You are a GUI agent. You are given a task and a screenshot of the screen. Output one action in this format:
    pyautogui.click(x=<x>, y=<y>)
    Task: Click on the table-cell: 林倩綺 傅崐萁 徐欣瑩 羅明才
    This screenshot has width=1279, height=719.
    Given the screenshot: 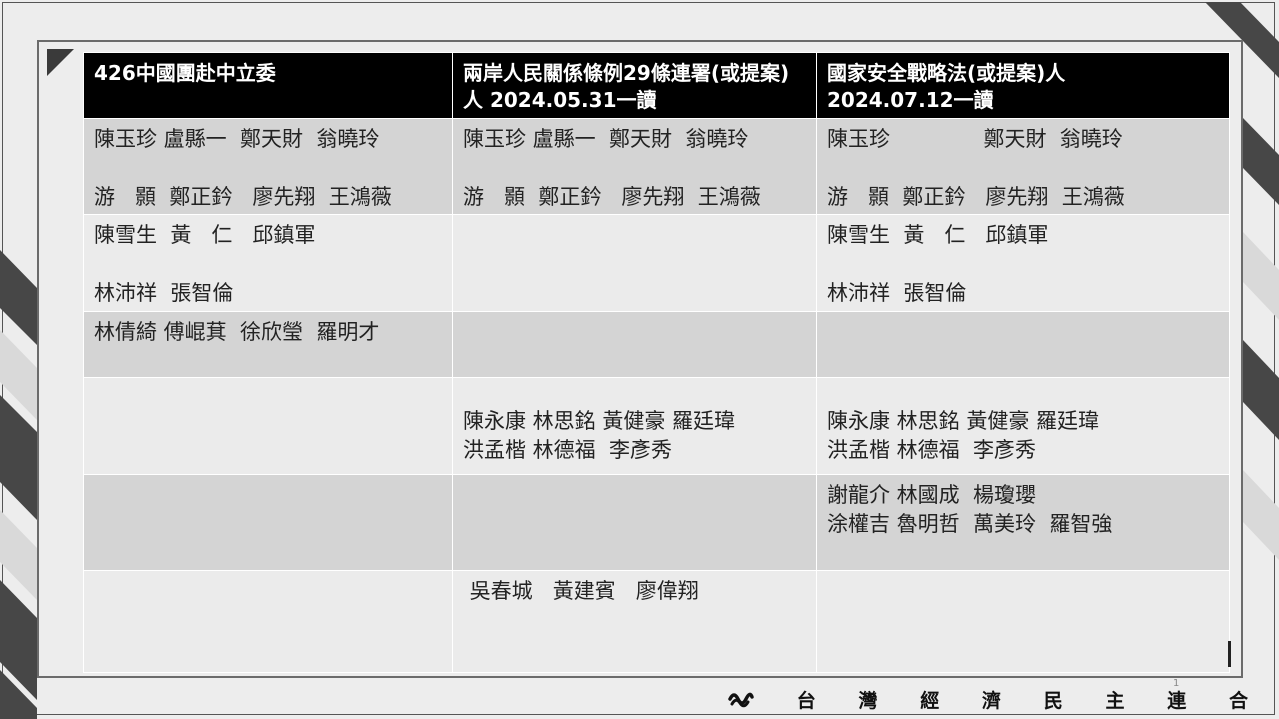 What is the action you would take?
    pyautogui.click(x=268, y=344)
    